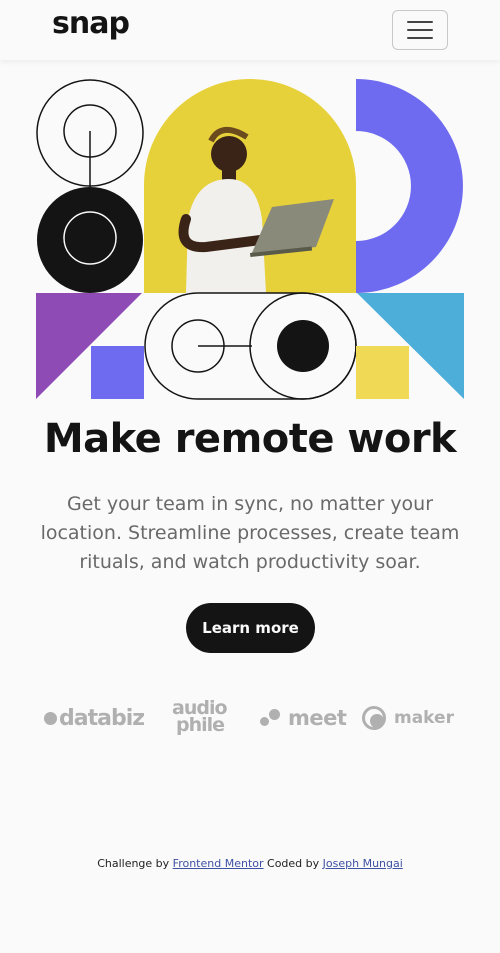 The image size is (500, 953). I want to click on author-link: Joseph Mungai, so click(363, 863).